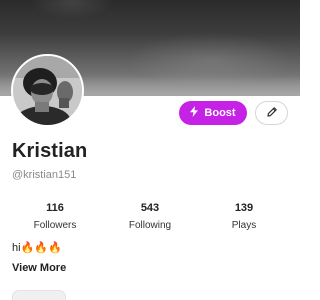 This screenshot has height=300, width=320. I want to click on edit-profile-button, so click(271, 113).